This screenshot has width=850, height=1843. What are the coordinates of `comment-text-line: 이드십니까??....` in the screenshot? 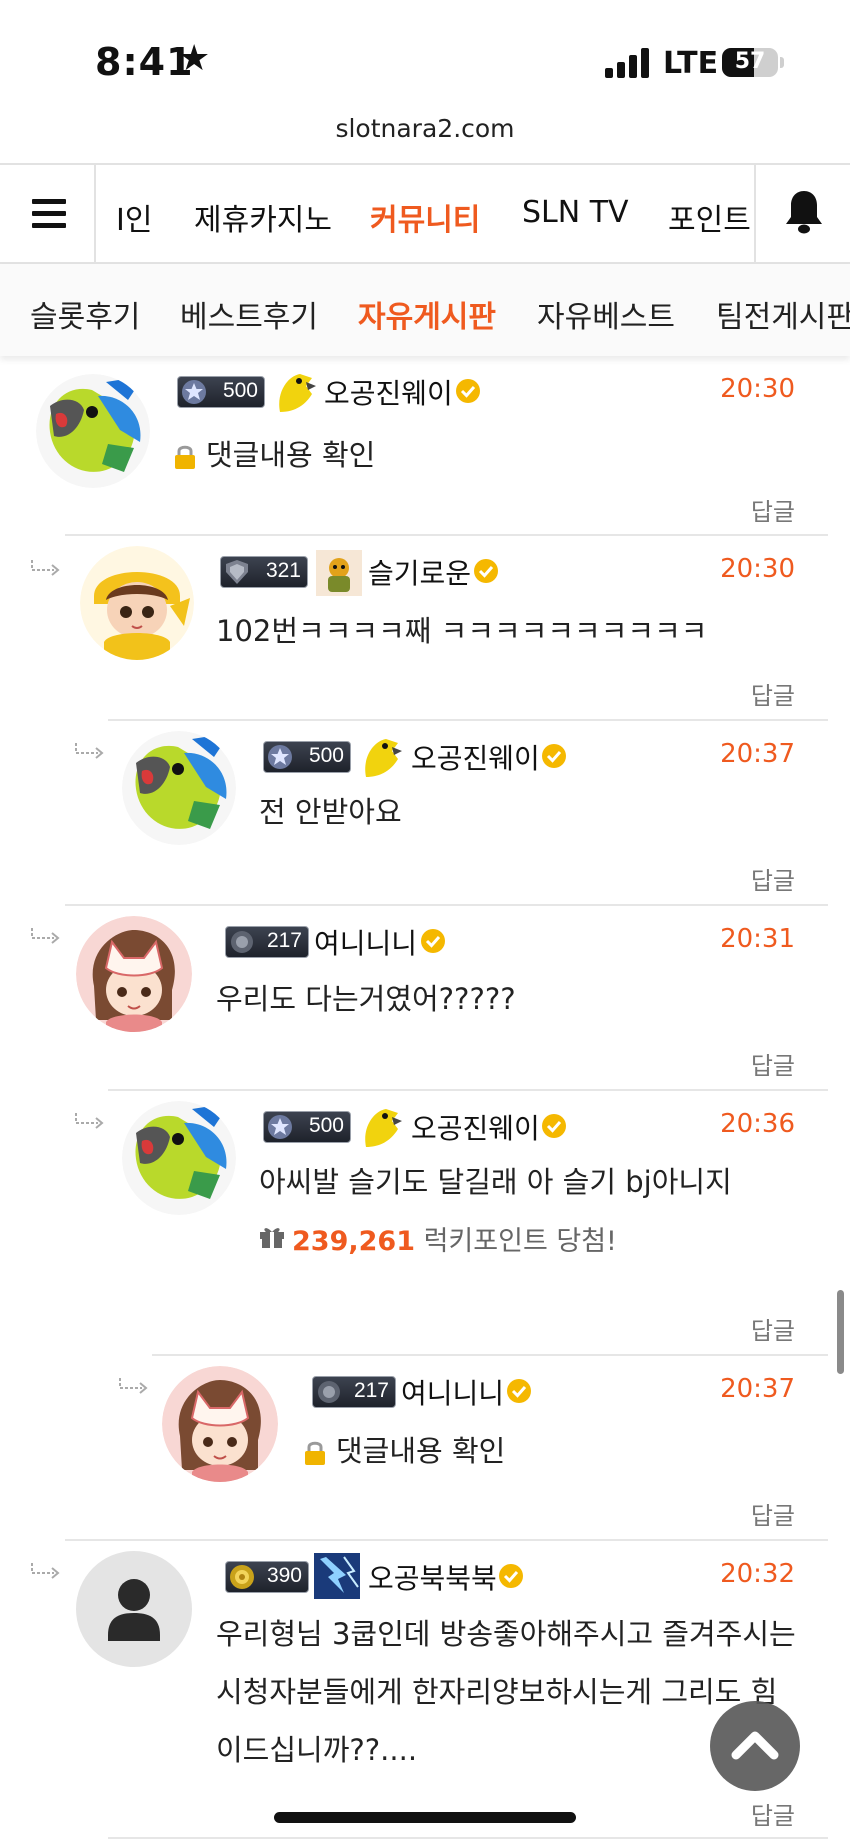 It's located at (317, 1750).